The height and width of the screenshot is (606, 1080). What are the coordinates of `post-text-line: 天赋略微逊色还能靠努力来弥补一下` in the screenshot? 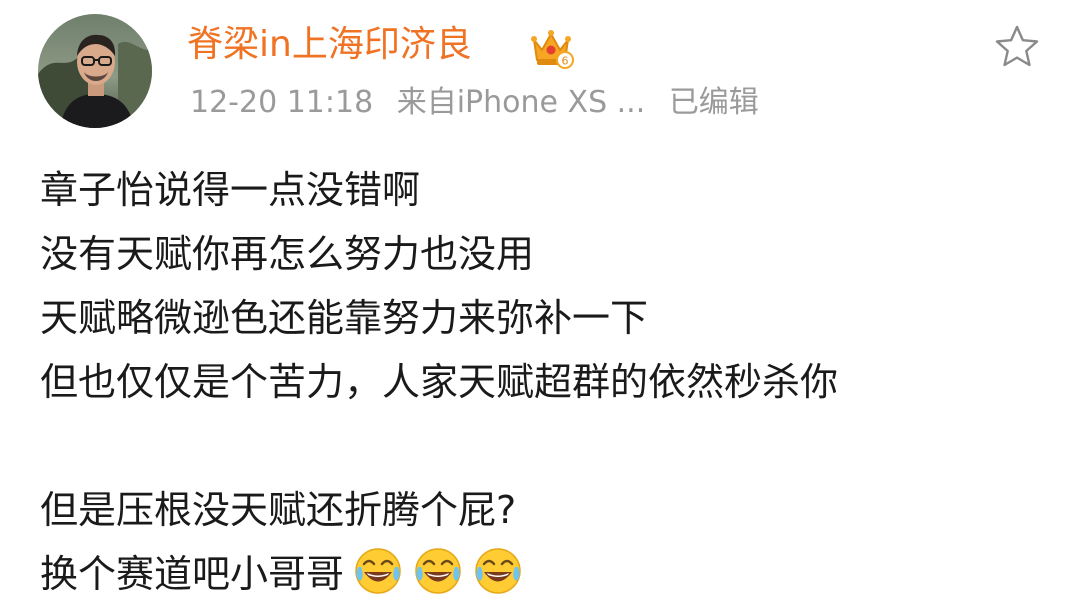 It's located at (344, 318).